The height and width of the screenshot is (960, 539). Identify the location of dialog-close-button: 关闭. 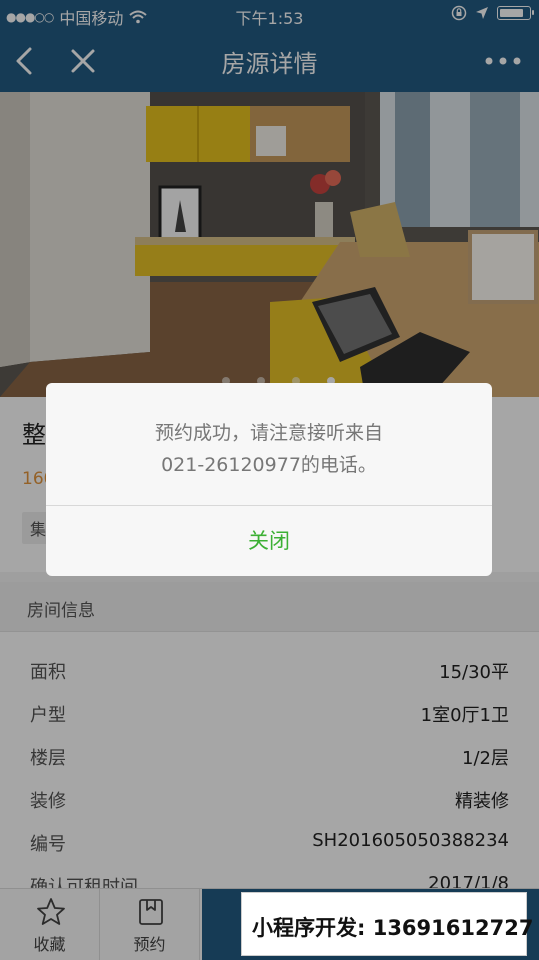
(269, 541).